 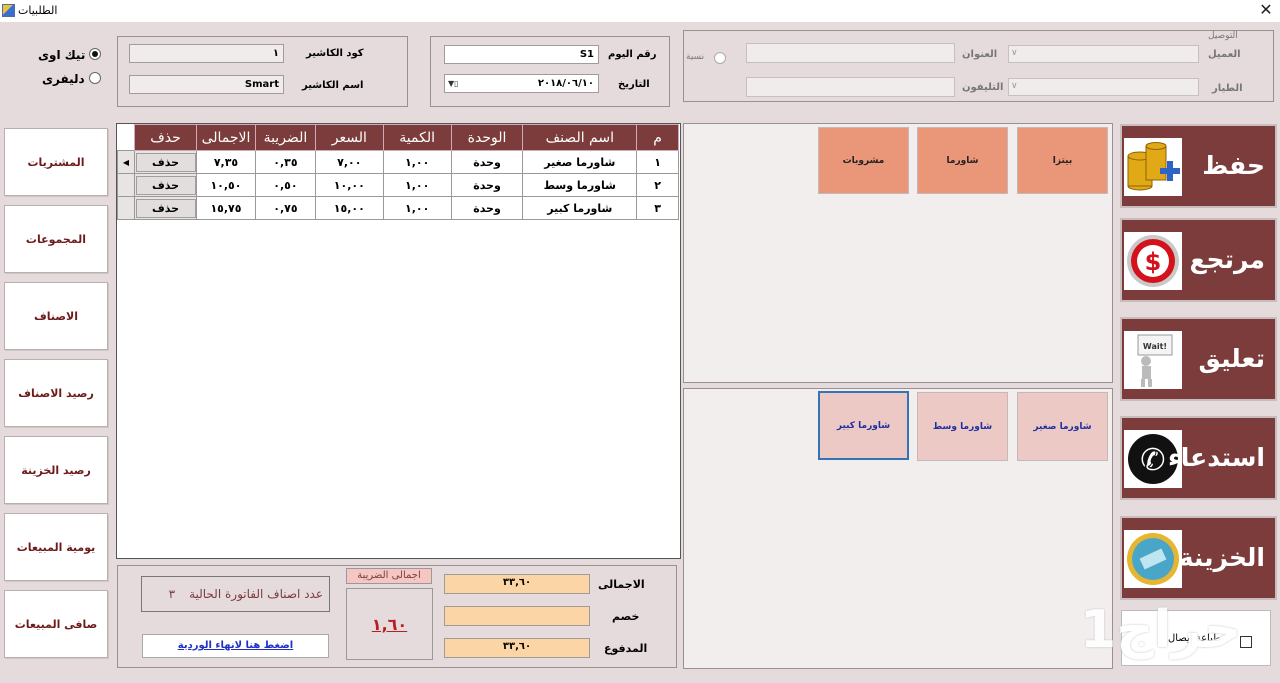 What do you see at coordinates (517, 616) in the screenshot?
I see `discount-field` at bounding box center [517, 616].